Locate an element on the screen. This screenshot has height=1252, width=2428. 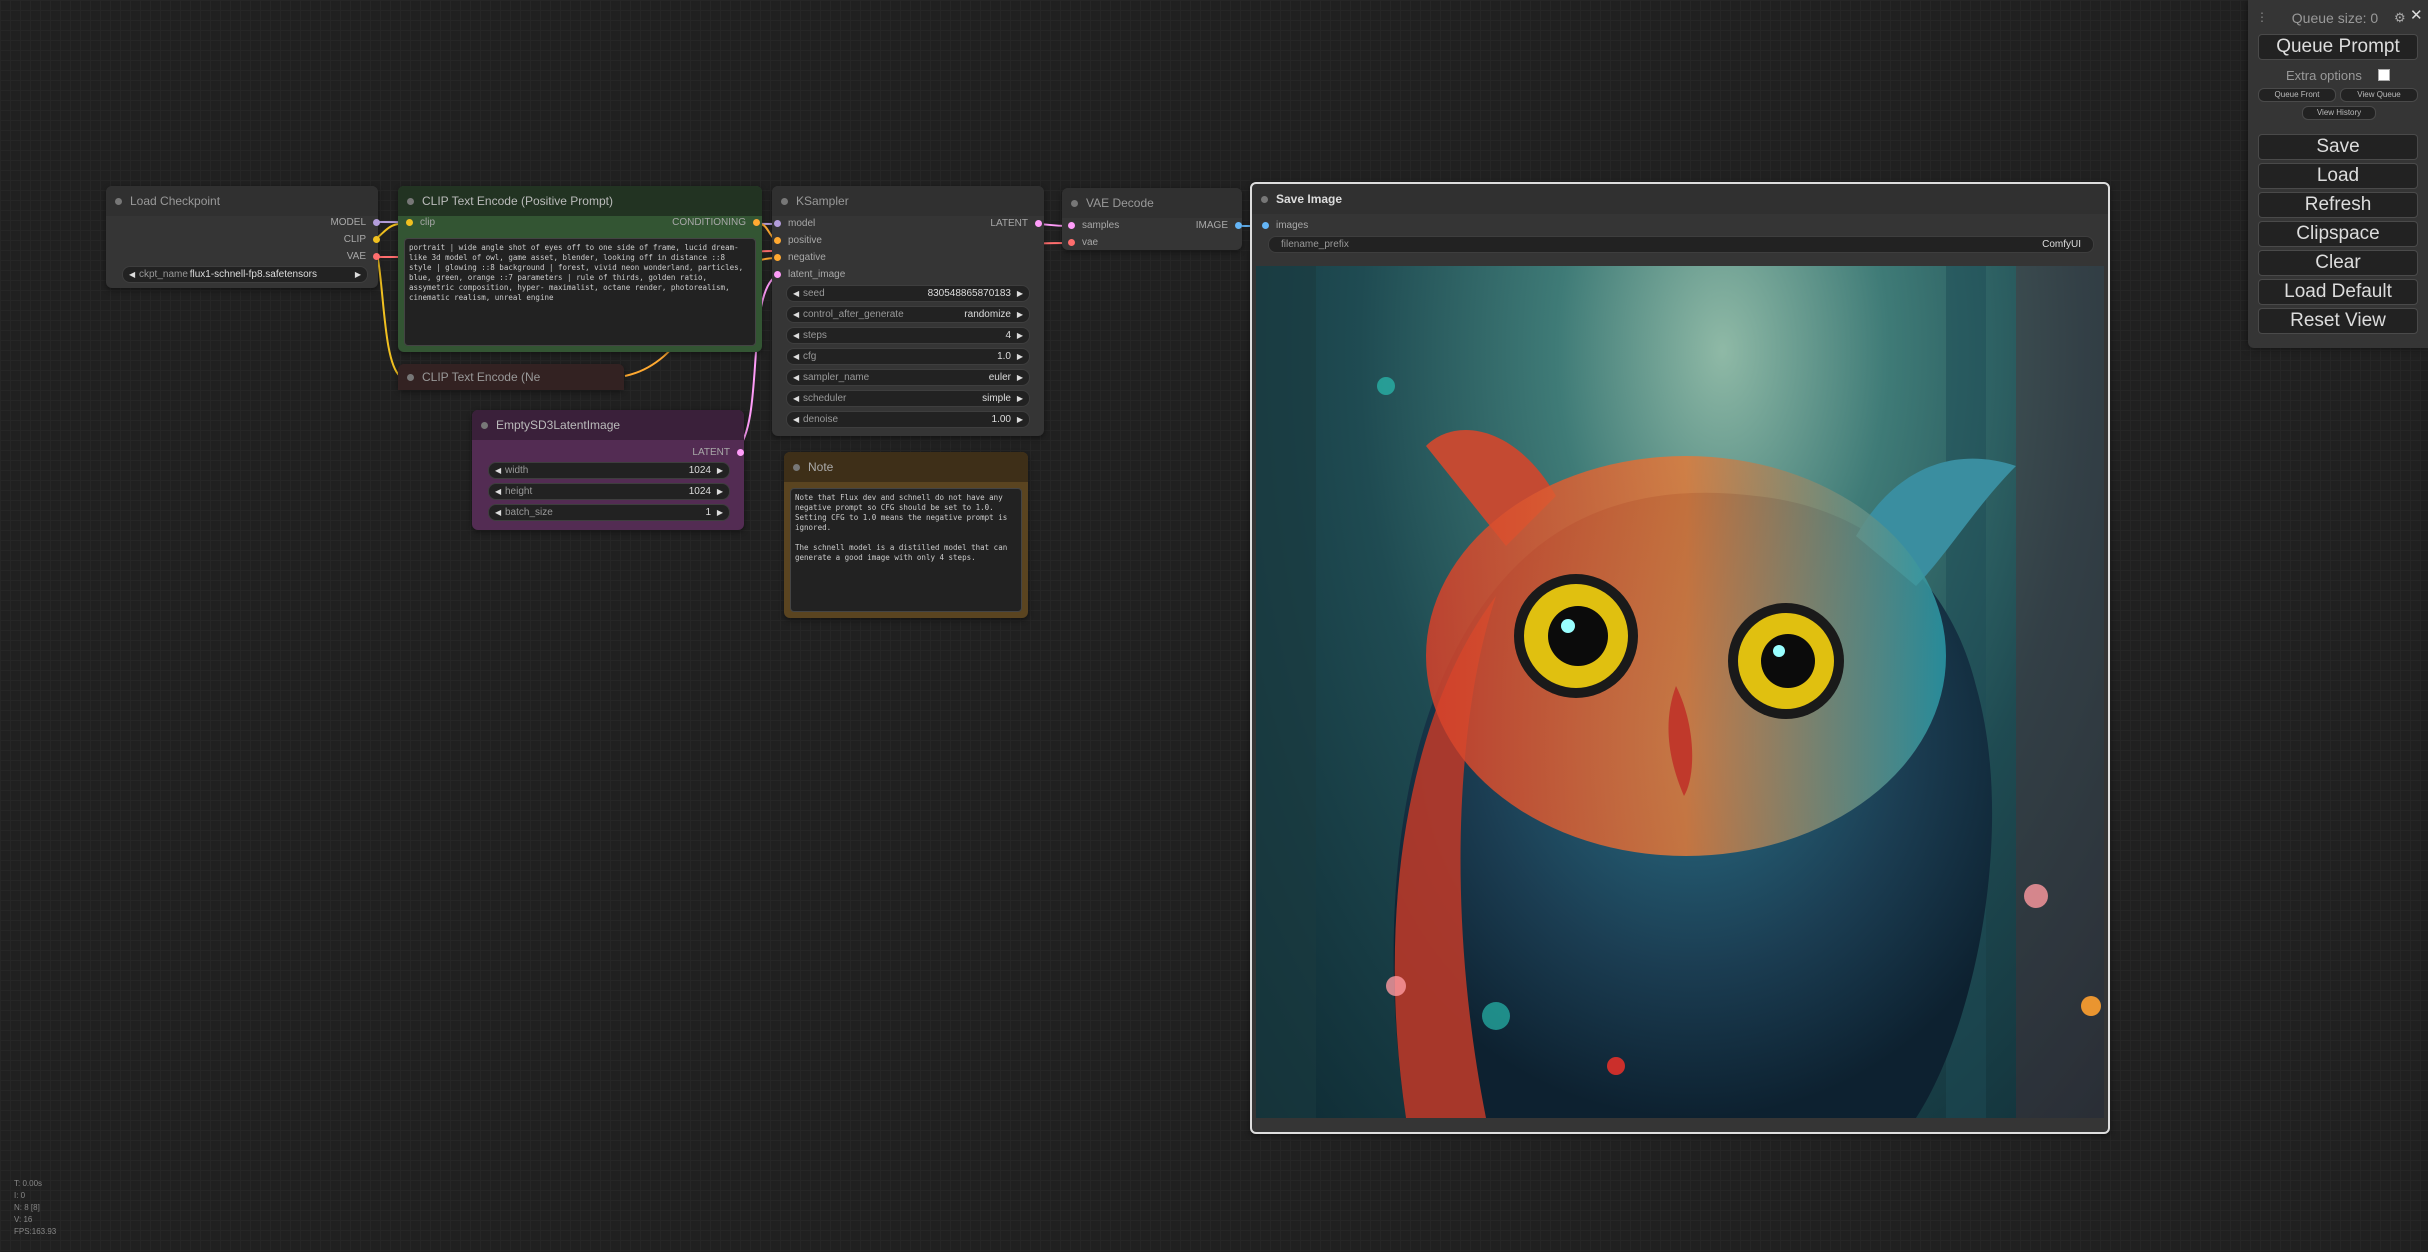
node-title: EmptySD3LatentImage is located at coordinates (608, 425).